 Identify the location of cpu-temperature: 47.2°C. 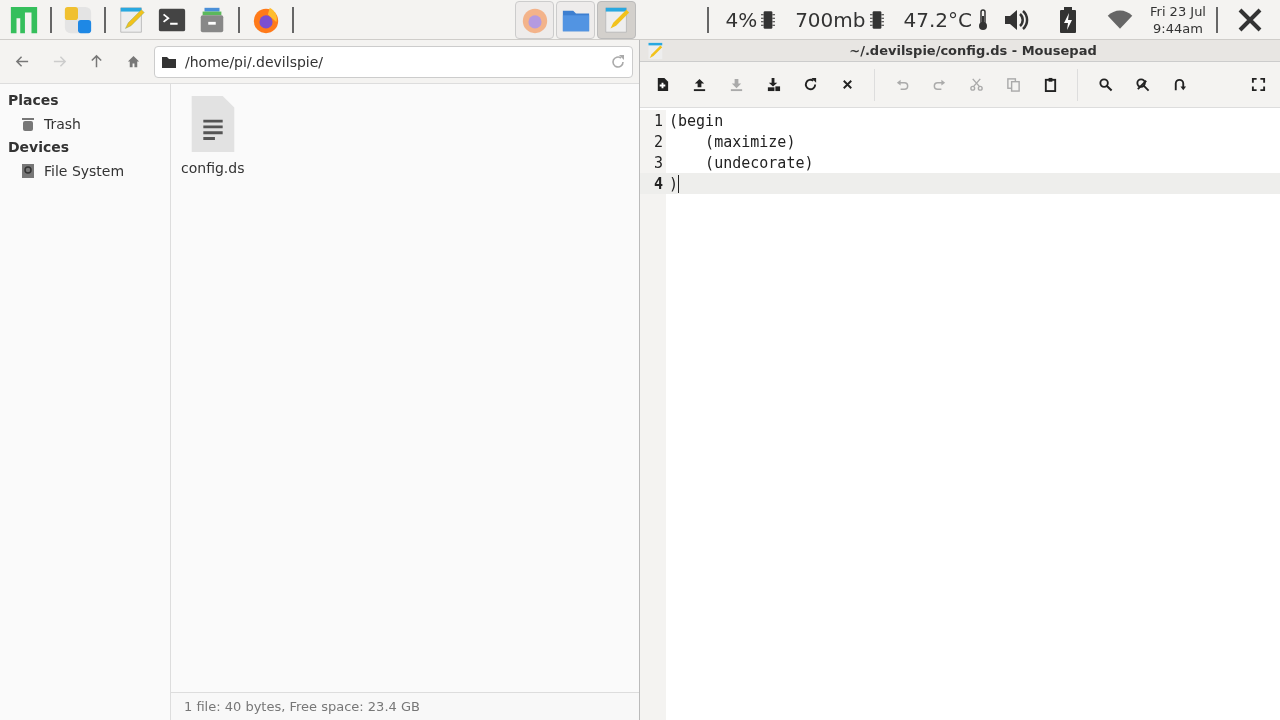
(937, 19).